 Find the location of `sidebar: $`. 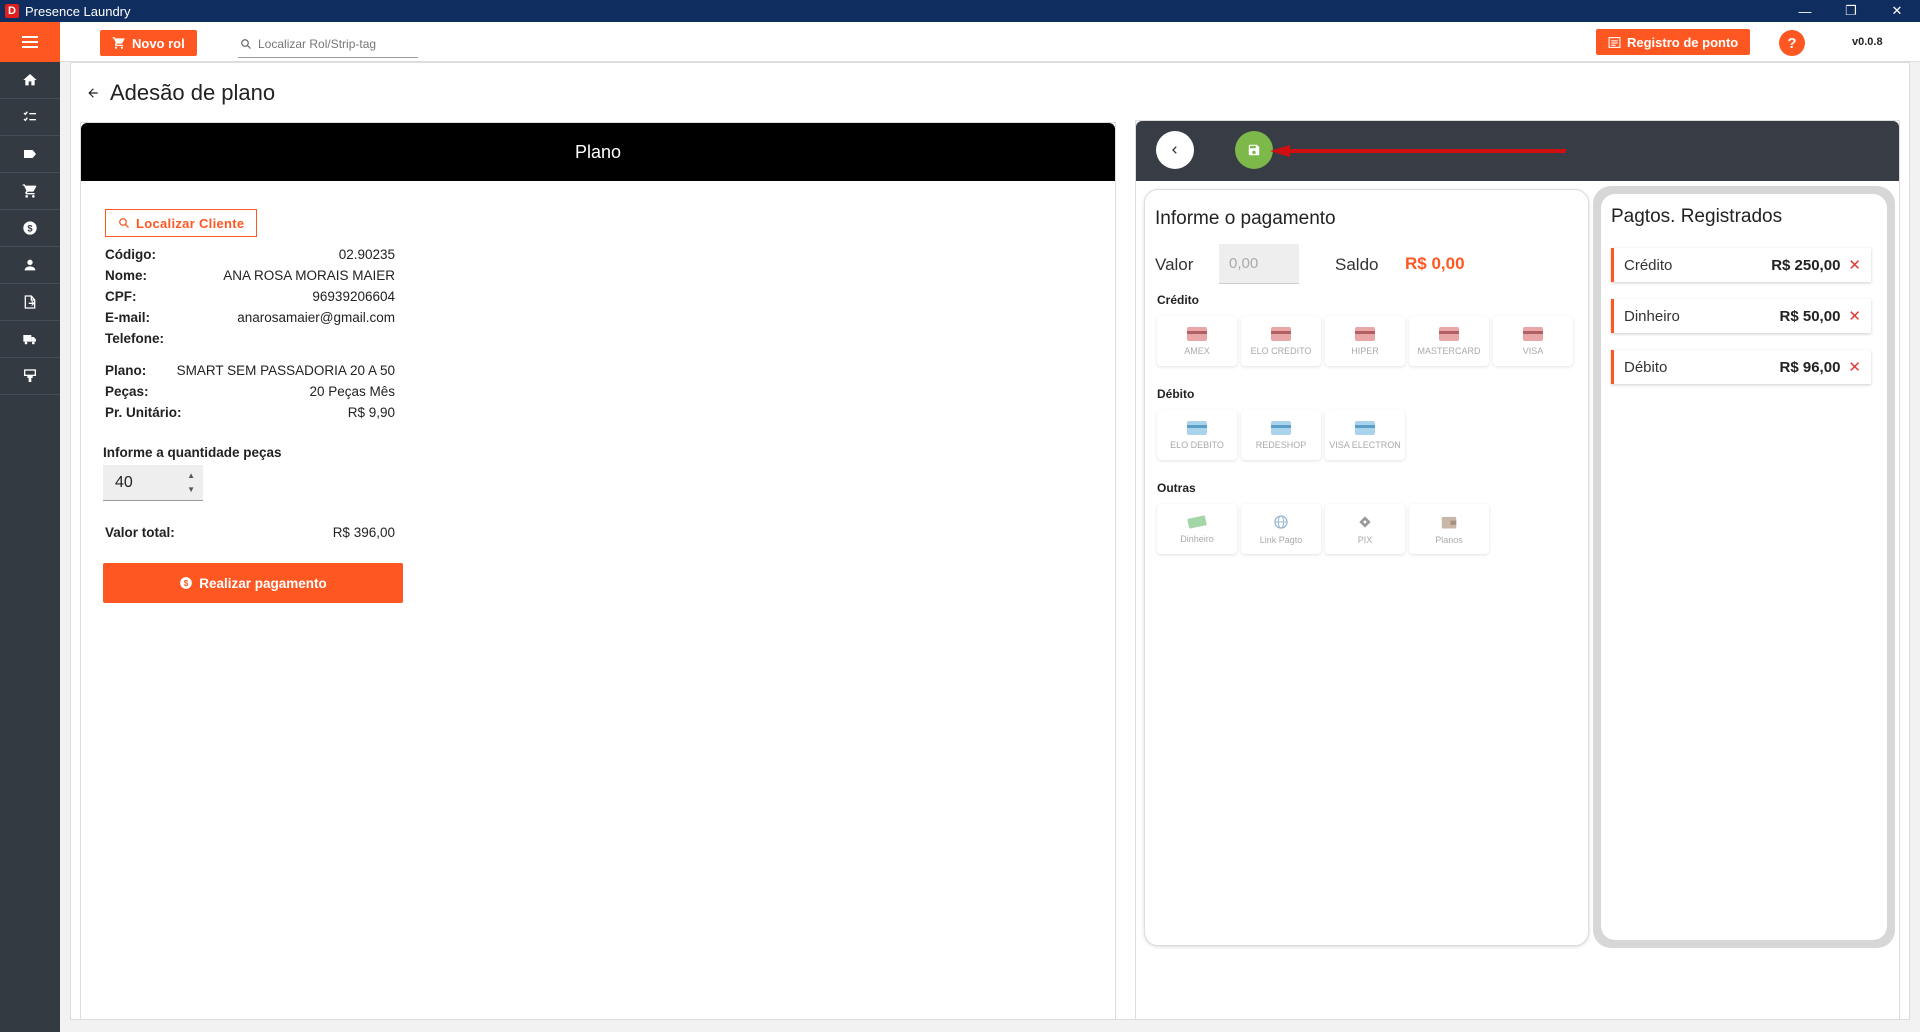

sidebar: $ is located at coordinates (30, 547).